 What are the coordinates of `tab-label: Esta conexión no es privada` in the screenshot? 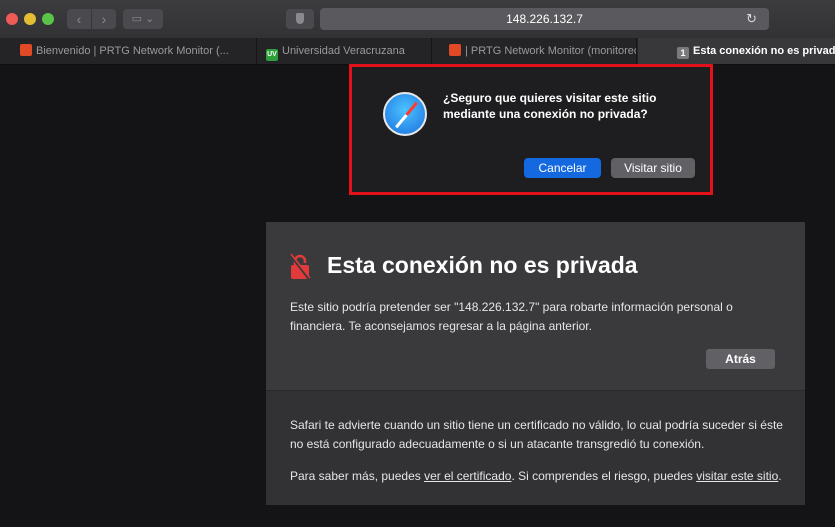 It's located at (764, 51).